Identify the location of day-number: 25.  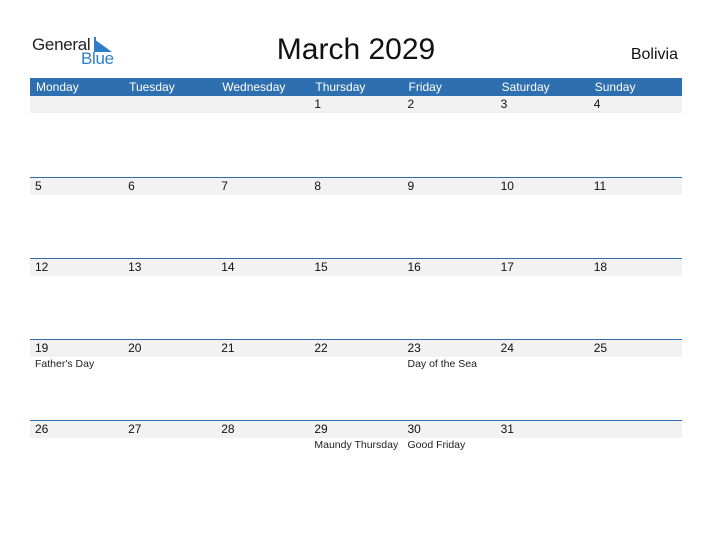
(600, 348).